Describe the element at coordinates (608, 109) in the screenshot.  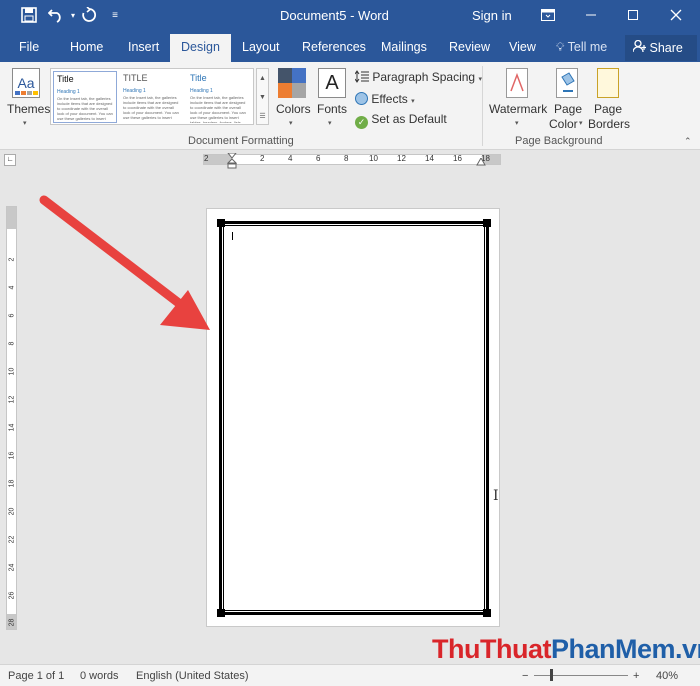
I see `page-borders-label: Page` at that location.